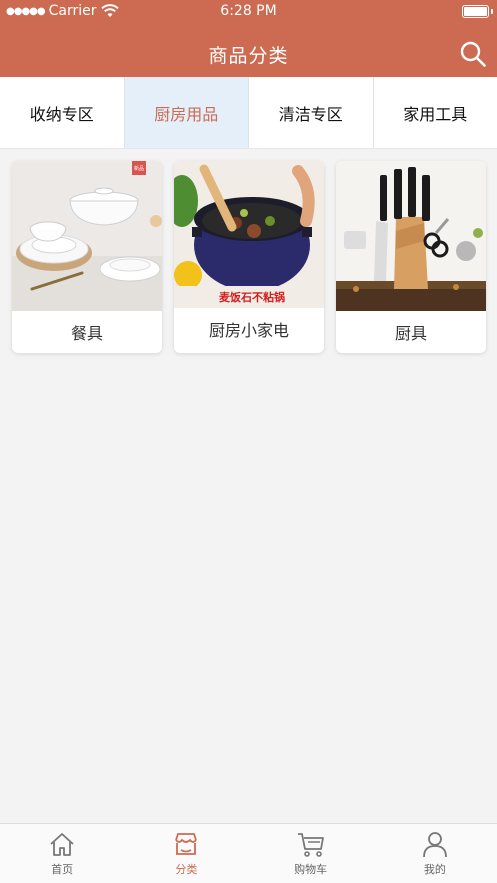  Describe the element at coordinates (86, 333) in the screenshot. I see `product-label: 餐具` at that location.